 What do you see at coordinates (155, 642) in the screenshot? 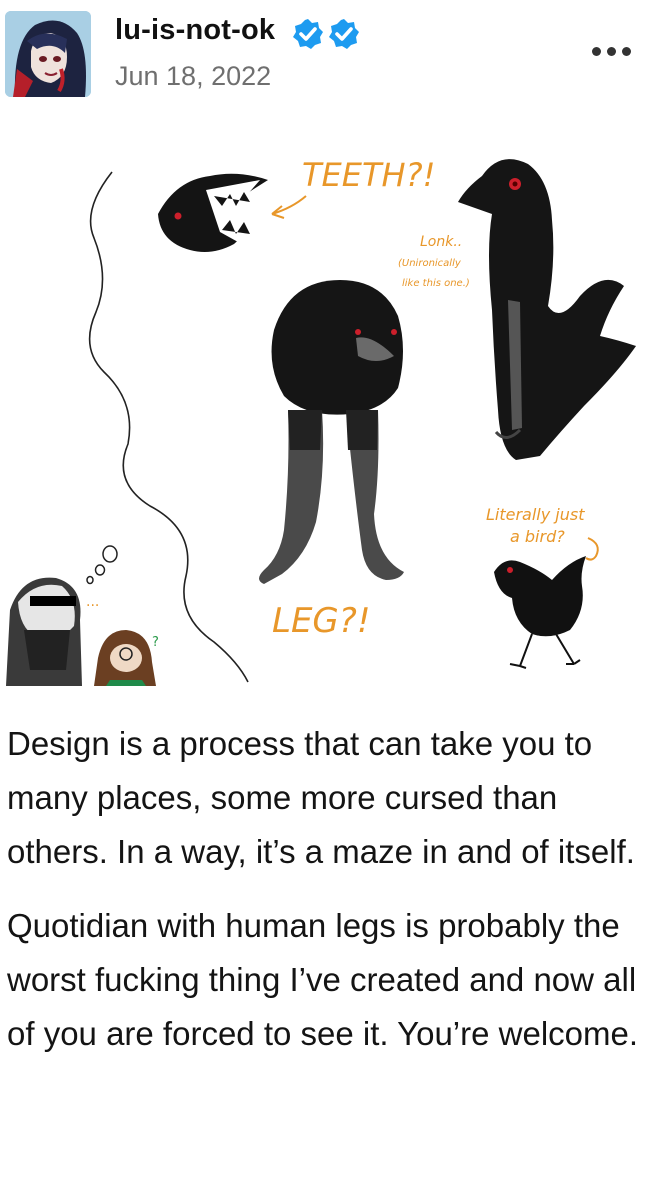
I see `label-question: ?` at bounding box center [155, 642].